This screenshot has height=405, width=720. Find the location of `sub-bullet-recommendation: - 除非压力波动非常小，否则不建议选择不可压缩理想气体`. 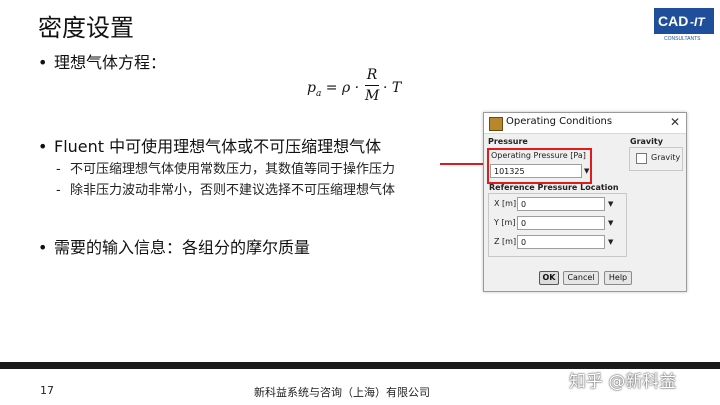

sub-bullet-recommendation: - 除非压力波动非常小，否则不建议选择不可压缩理想气体 is located at coordinates (226, 190).